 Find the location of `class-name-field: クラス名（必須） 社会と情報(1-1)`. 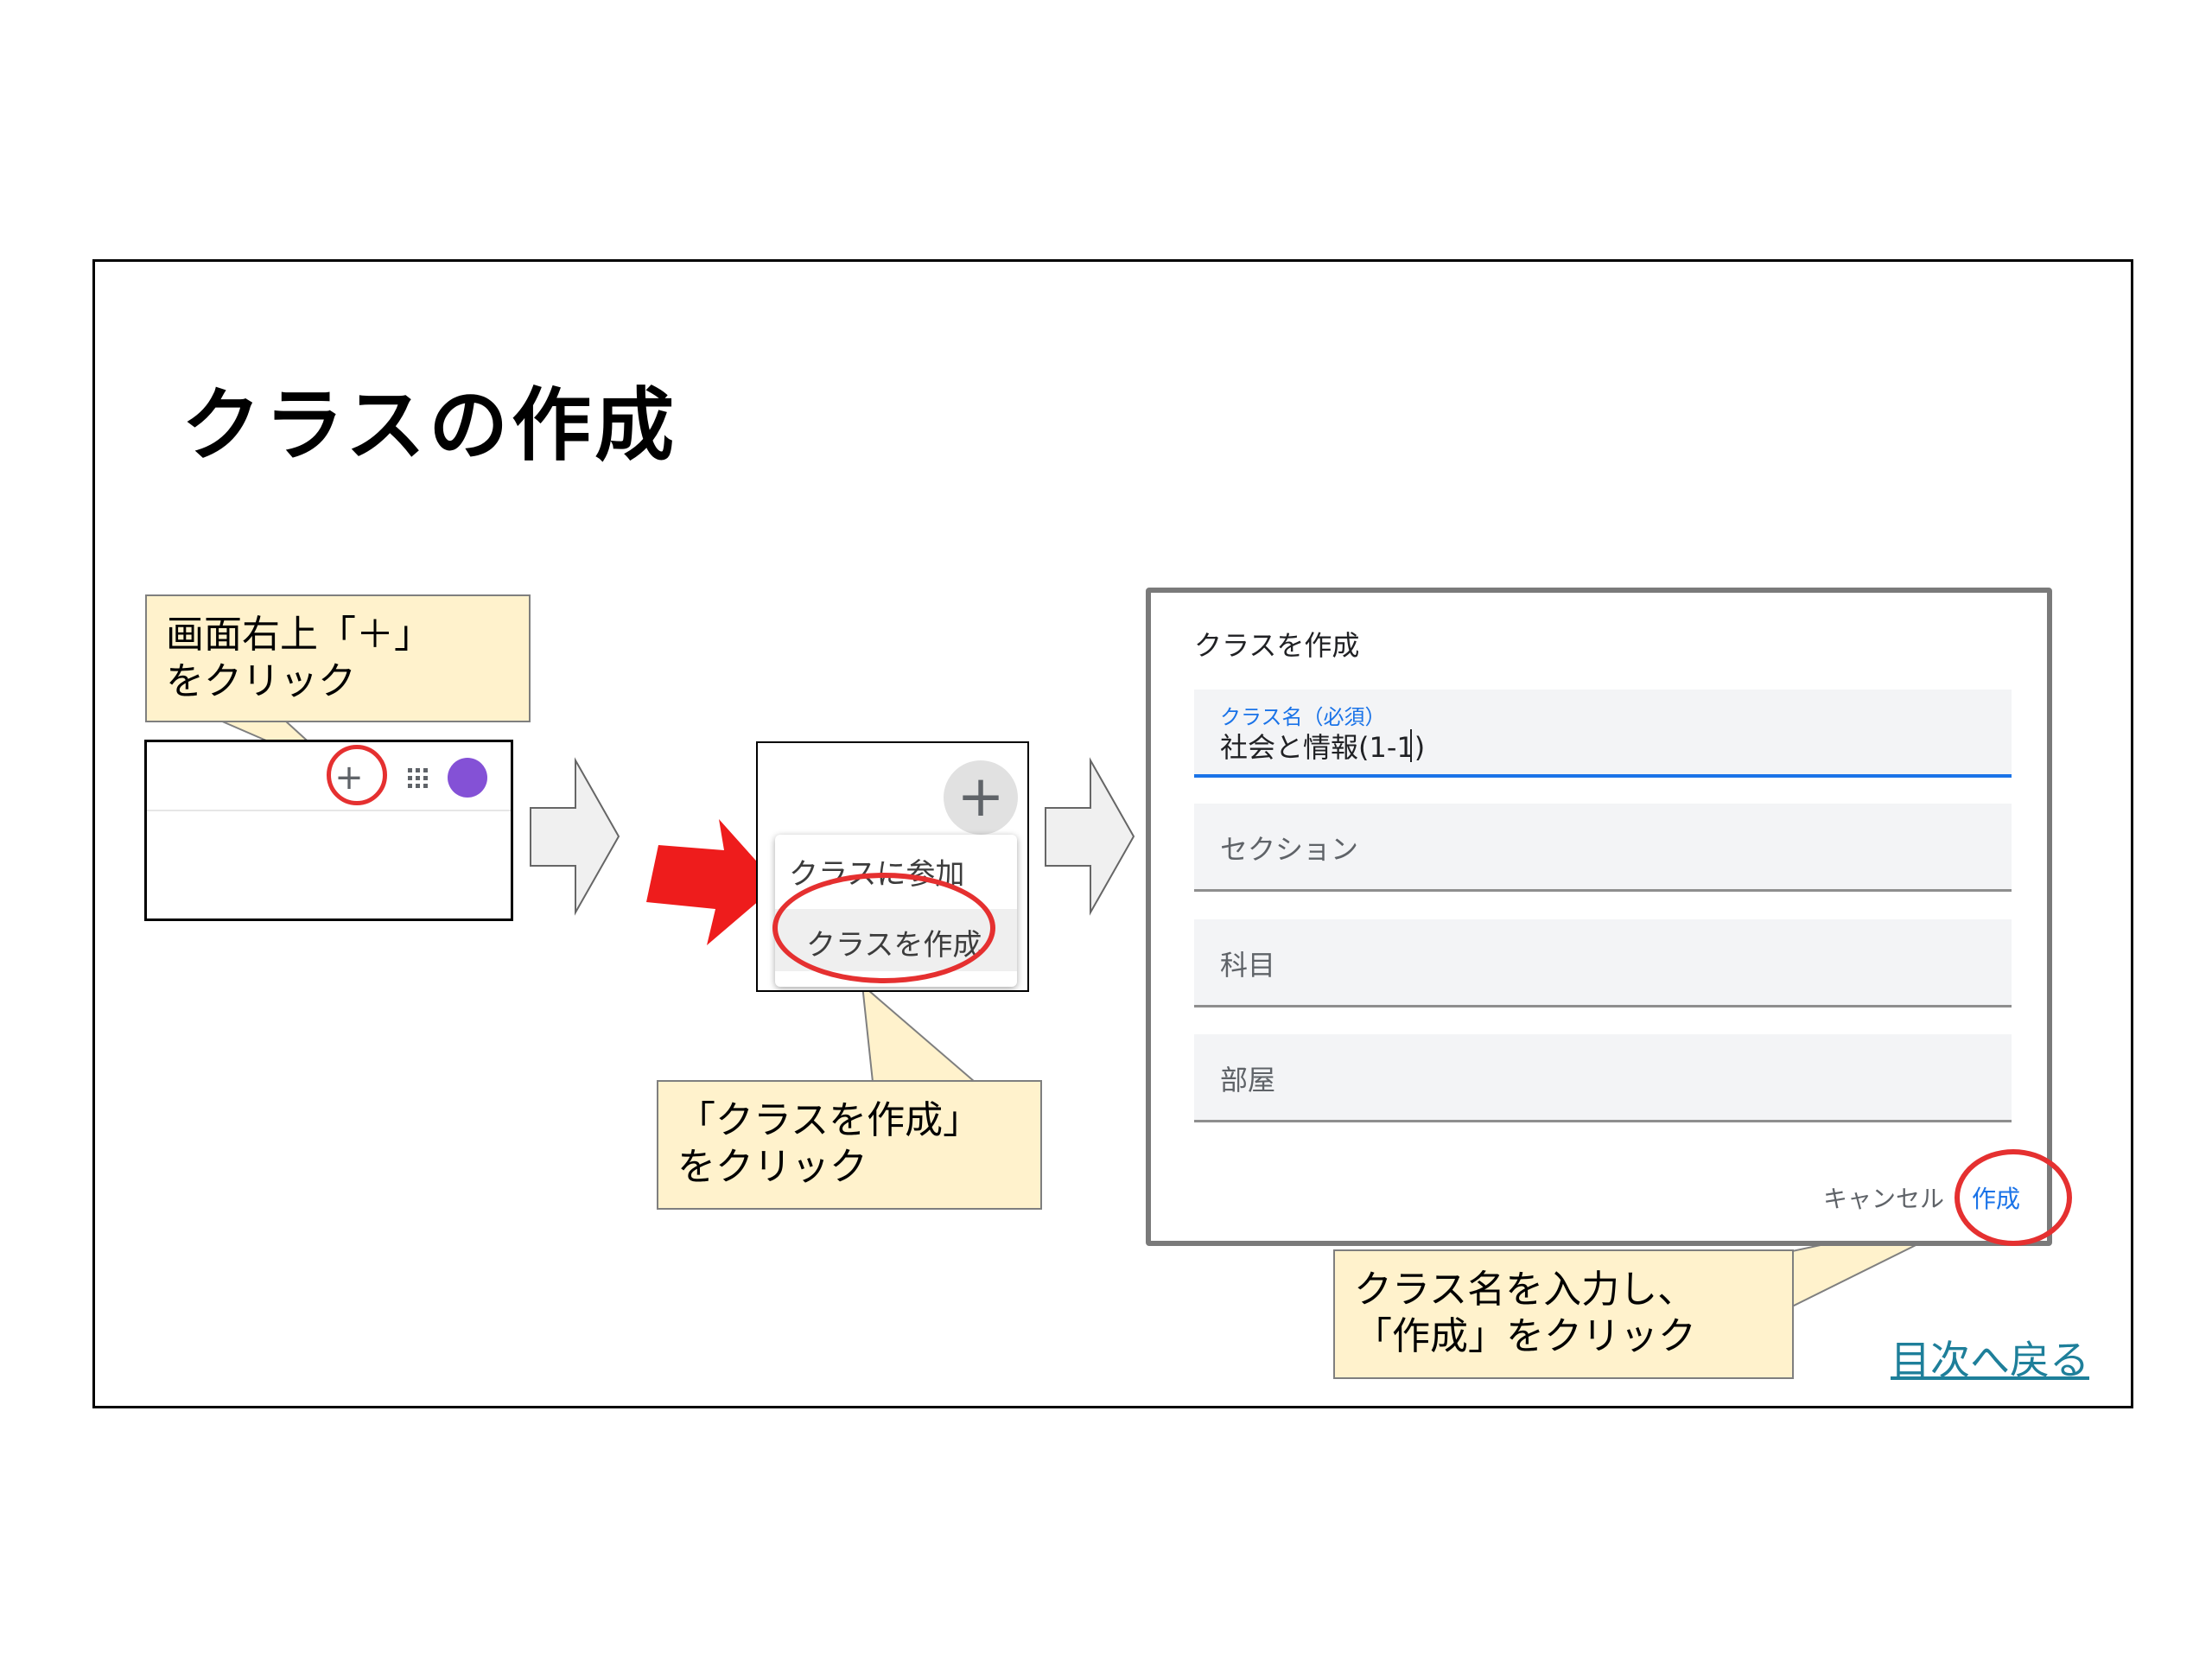

class-name-field: クラス名（必須） 社会と情報(1-1) is located at coordinates (1603, 734).